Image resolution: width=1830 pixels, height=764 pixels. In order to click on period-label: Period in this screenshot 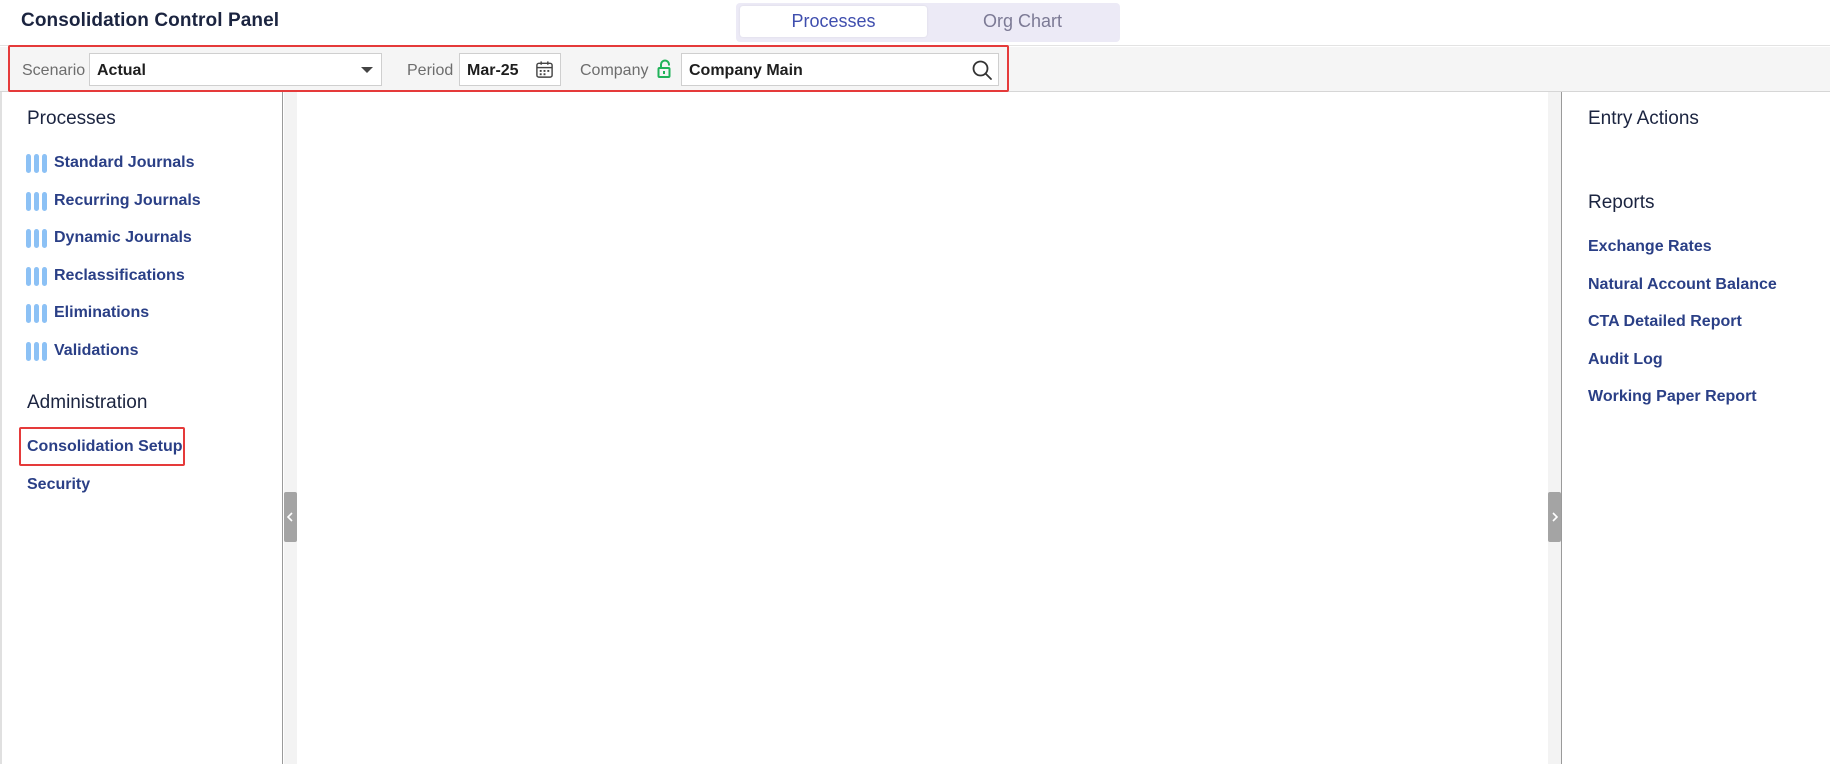, I will do `click(430, 70)`.